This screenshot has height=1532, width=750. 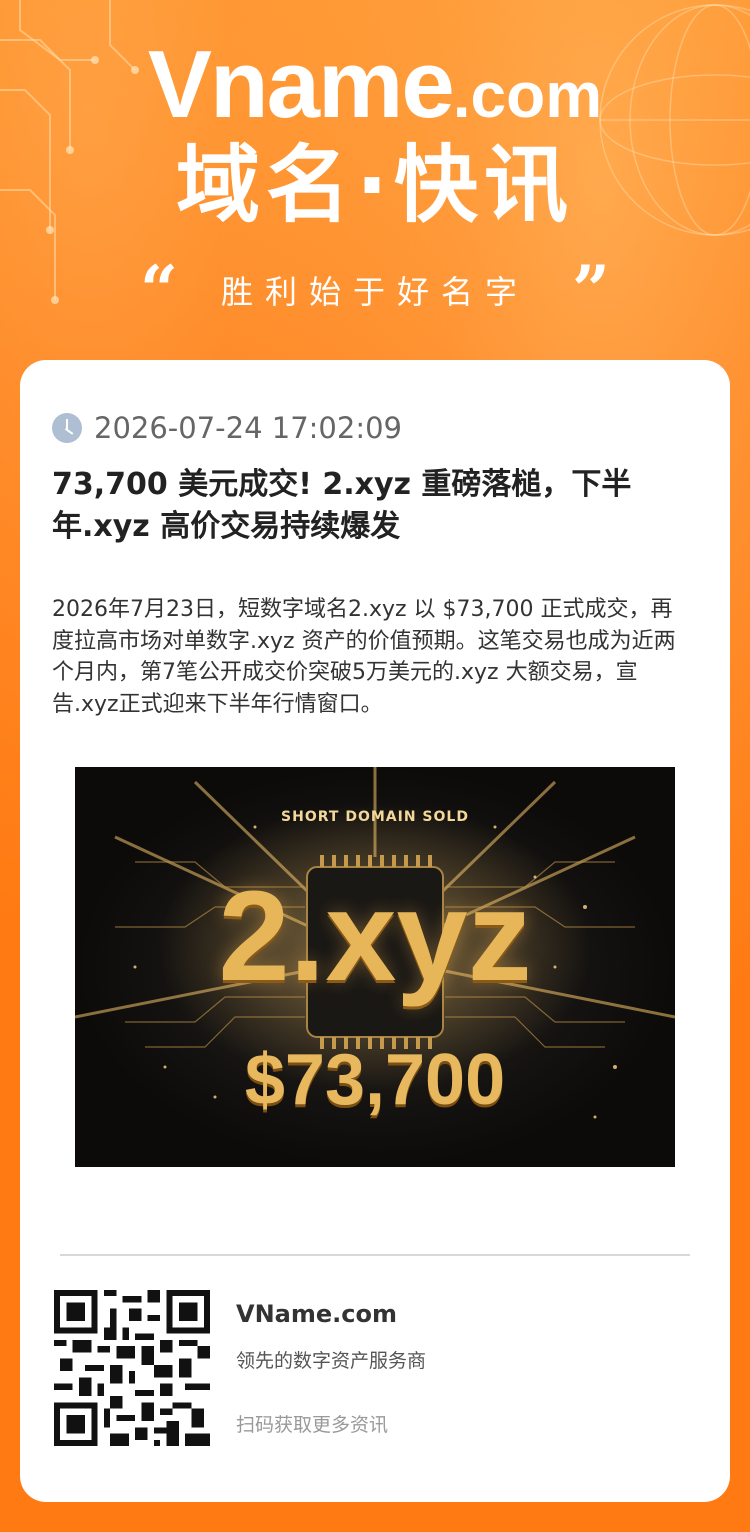 I want to click on brand-logo: Vname.com, so click(x=375, y=90).